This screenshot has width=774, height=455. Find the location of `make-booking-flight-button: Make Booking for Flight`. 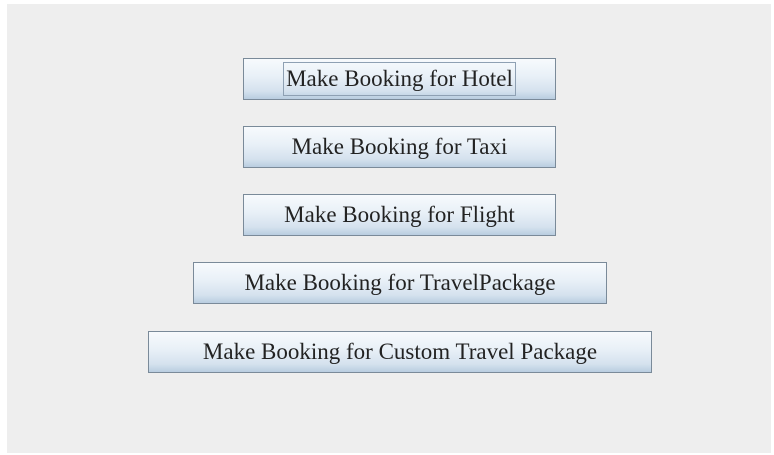

make-booking-flight-button: Make Booking for Flight is located at coordinates (399, 215).